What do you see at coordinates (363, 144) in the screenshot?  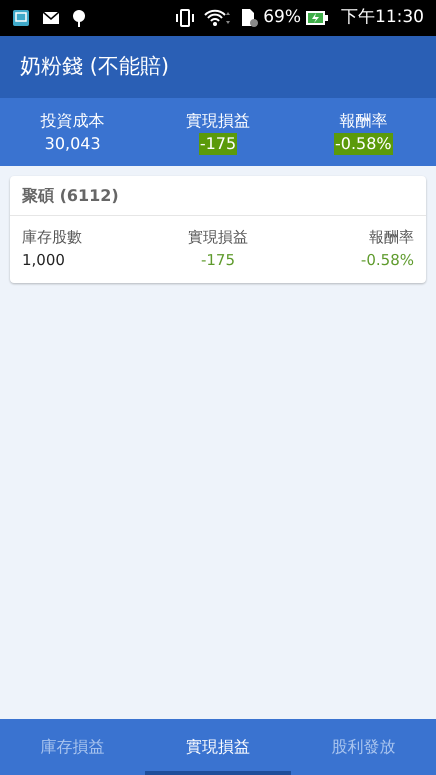 I see `summary-value: -0.58%` at bounding box center [363, 144].